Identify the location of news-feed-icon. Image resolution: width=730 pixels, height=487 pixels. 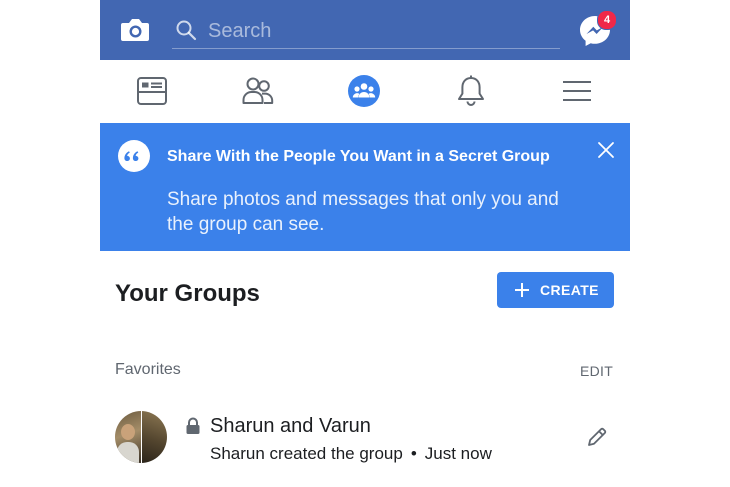
(152, 91).